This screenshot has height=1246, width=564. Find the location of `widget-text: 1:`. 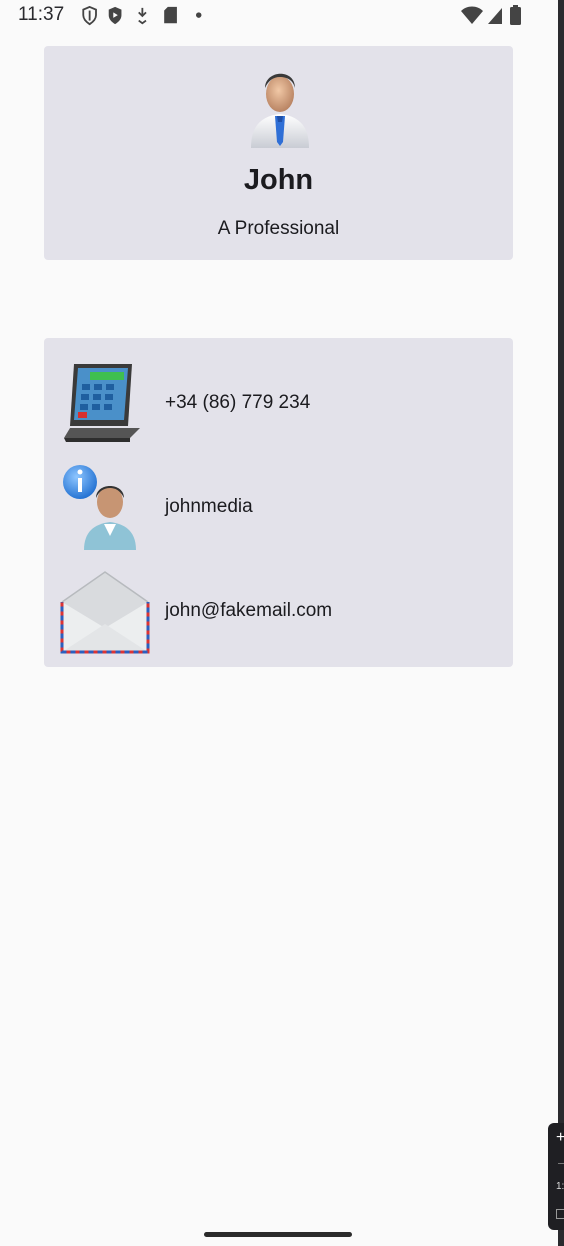

widget-text: 1: is located at coordinates (560, 1186).